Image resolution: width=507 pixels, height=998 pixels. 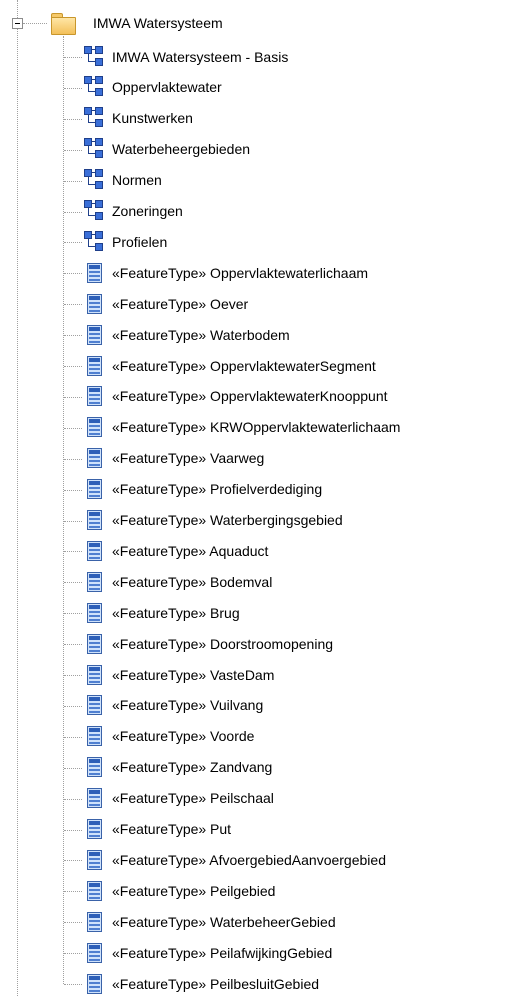 What do you see at coordinates (294, 736) in the screenshot?
I see `tree-featuretype-node: «FeatureType» Voorde` at bounding box center [294, 736].